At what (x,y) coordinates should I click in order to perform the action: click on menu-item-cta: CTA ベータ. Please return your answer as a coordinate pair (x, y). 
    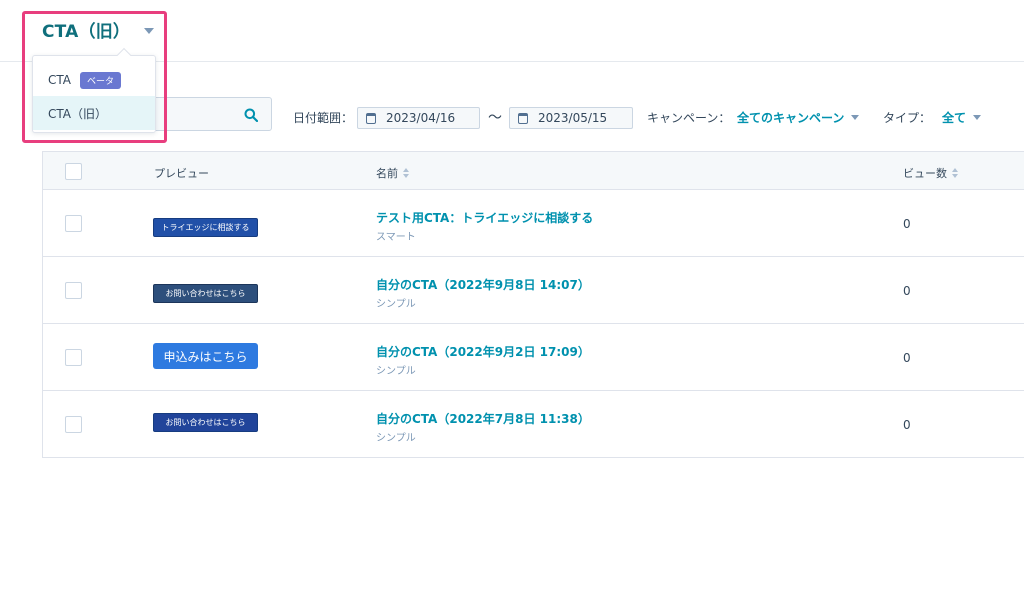
    Looking at the image, I should click on (94, 80).